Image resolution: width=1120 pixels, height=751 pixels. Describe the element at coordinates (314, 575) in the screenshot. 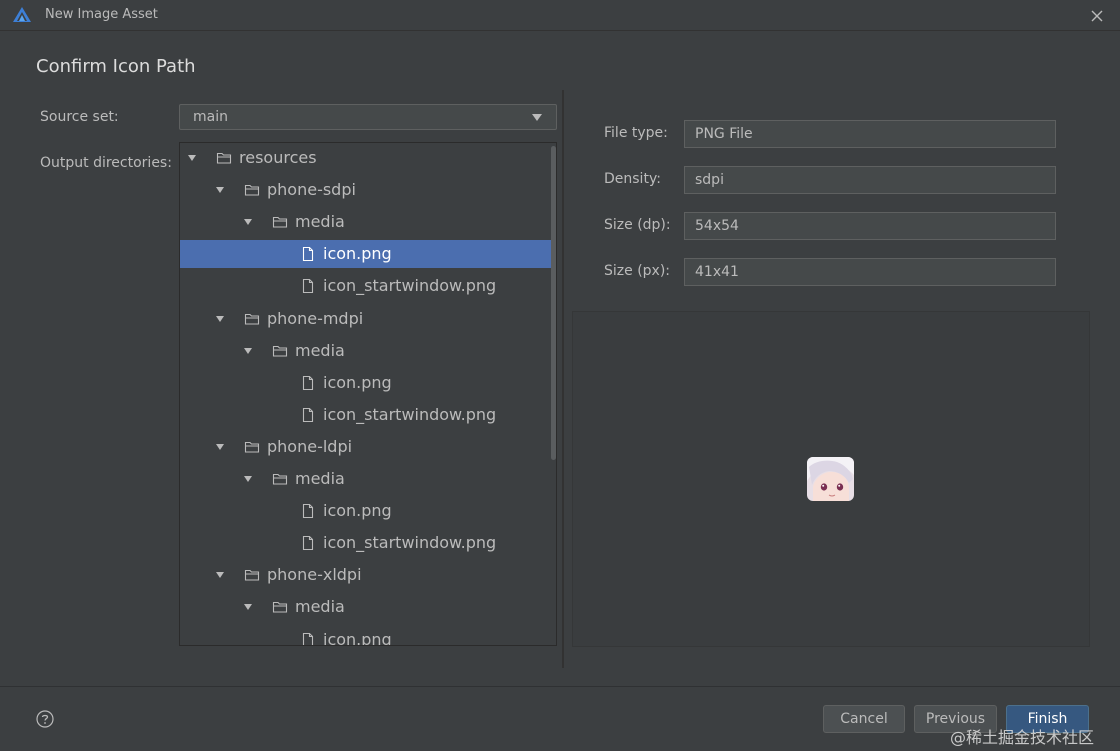

I see `tree-item-label: phone-xldpi` at that location.